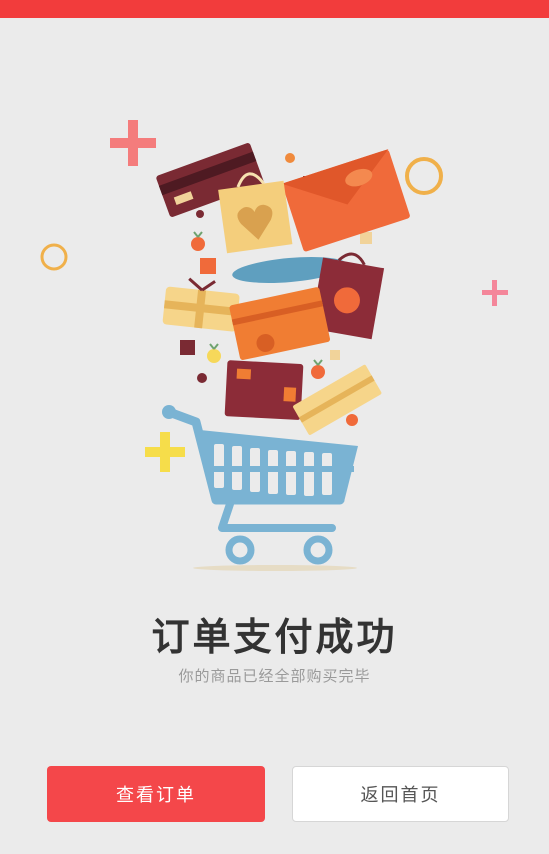 The height and width of the screenshot is (854, 549). I want to click on top-status-bar, so click(274, 9).